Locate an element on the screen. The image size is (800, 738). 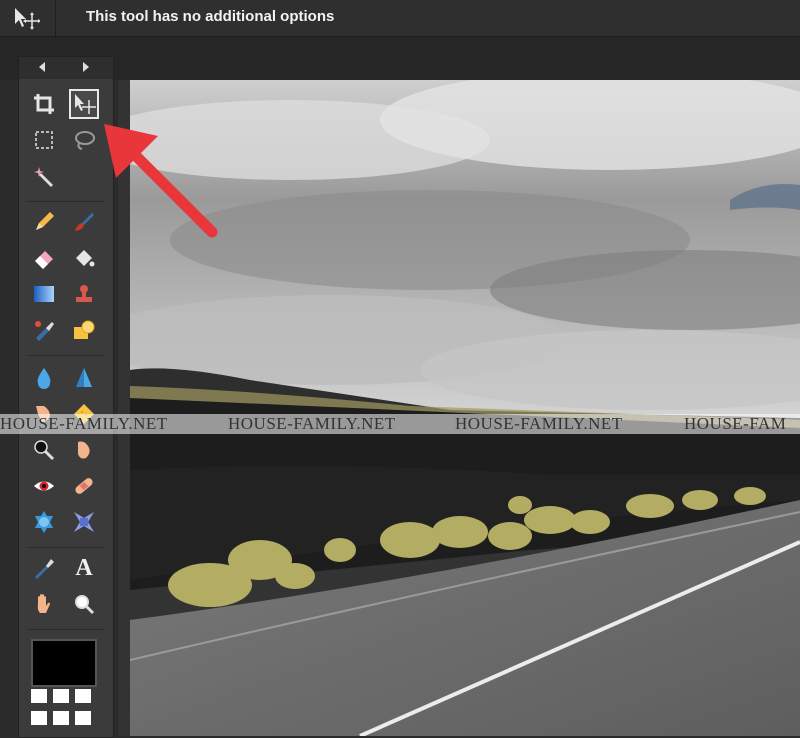
magic-wand-tool-button is located at coordinates (44, 176).